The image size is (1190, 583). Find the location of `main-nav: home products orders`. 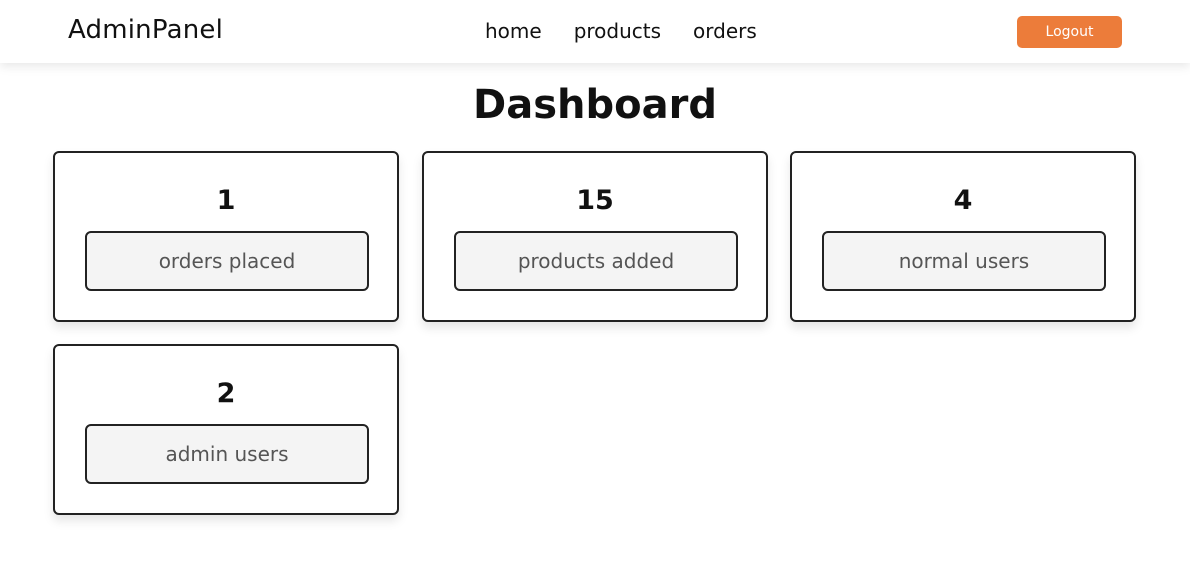

main-nav: home products orders is located at coordinates (621, 31).